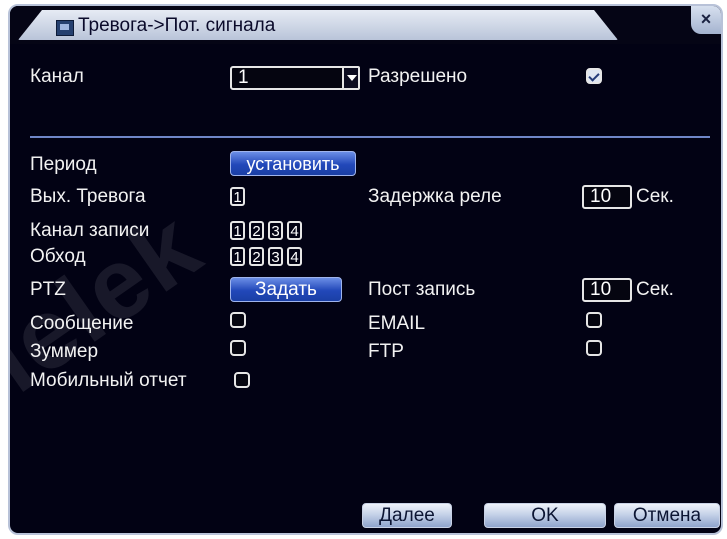  I want to click on message-checkbox, so click(238, 320).